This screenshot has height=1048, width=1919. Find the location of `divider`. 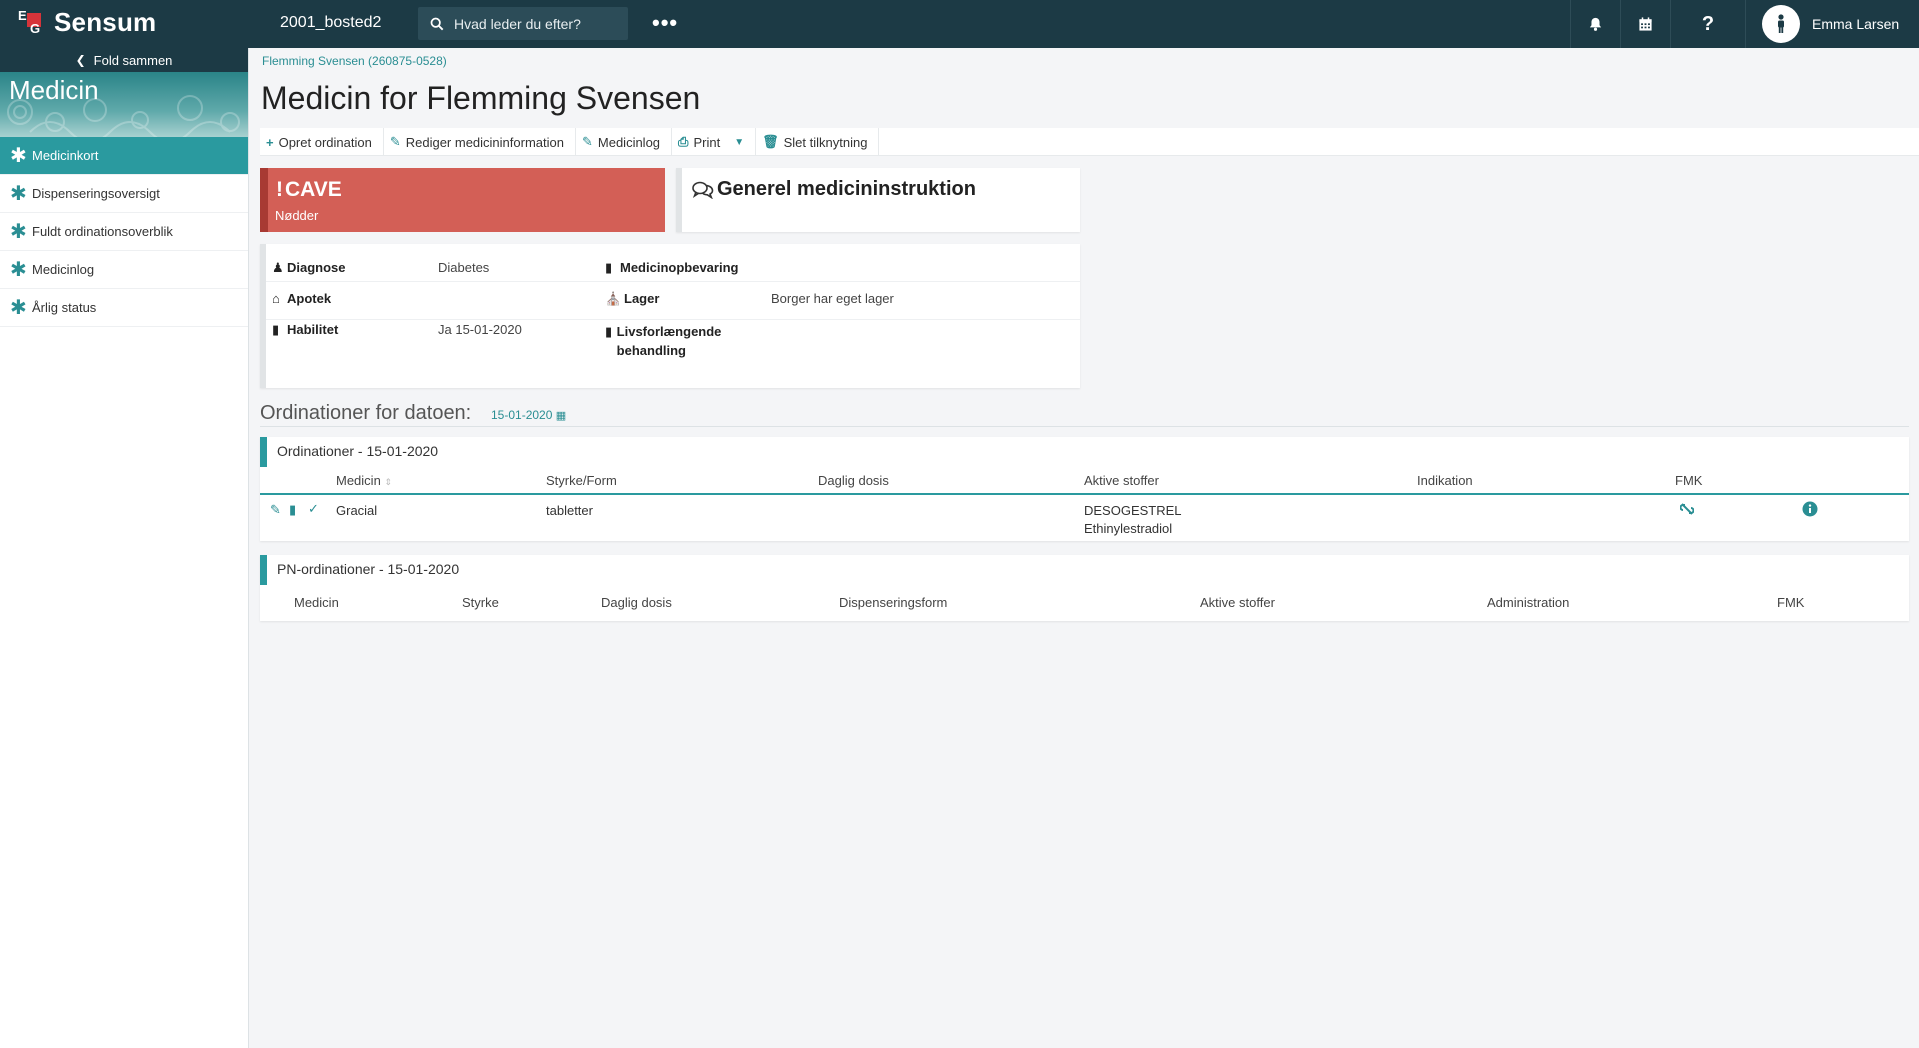

divider is located at coordinates (1084, 426).